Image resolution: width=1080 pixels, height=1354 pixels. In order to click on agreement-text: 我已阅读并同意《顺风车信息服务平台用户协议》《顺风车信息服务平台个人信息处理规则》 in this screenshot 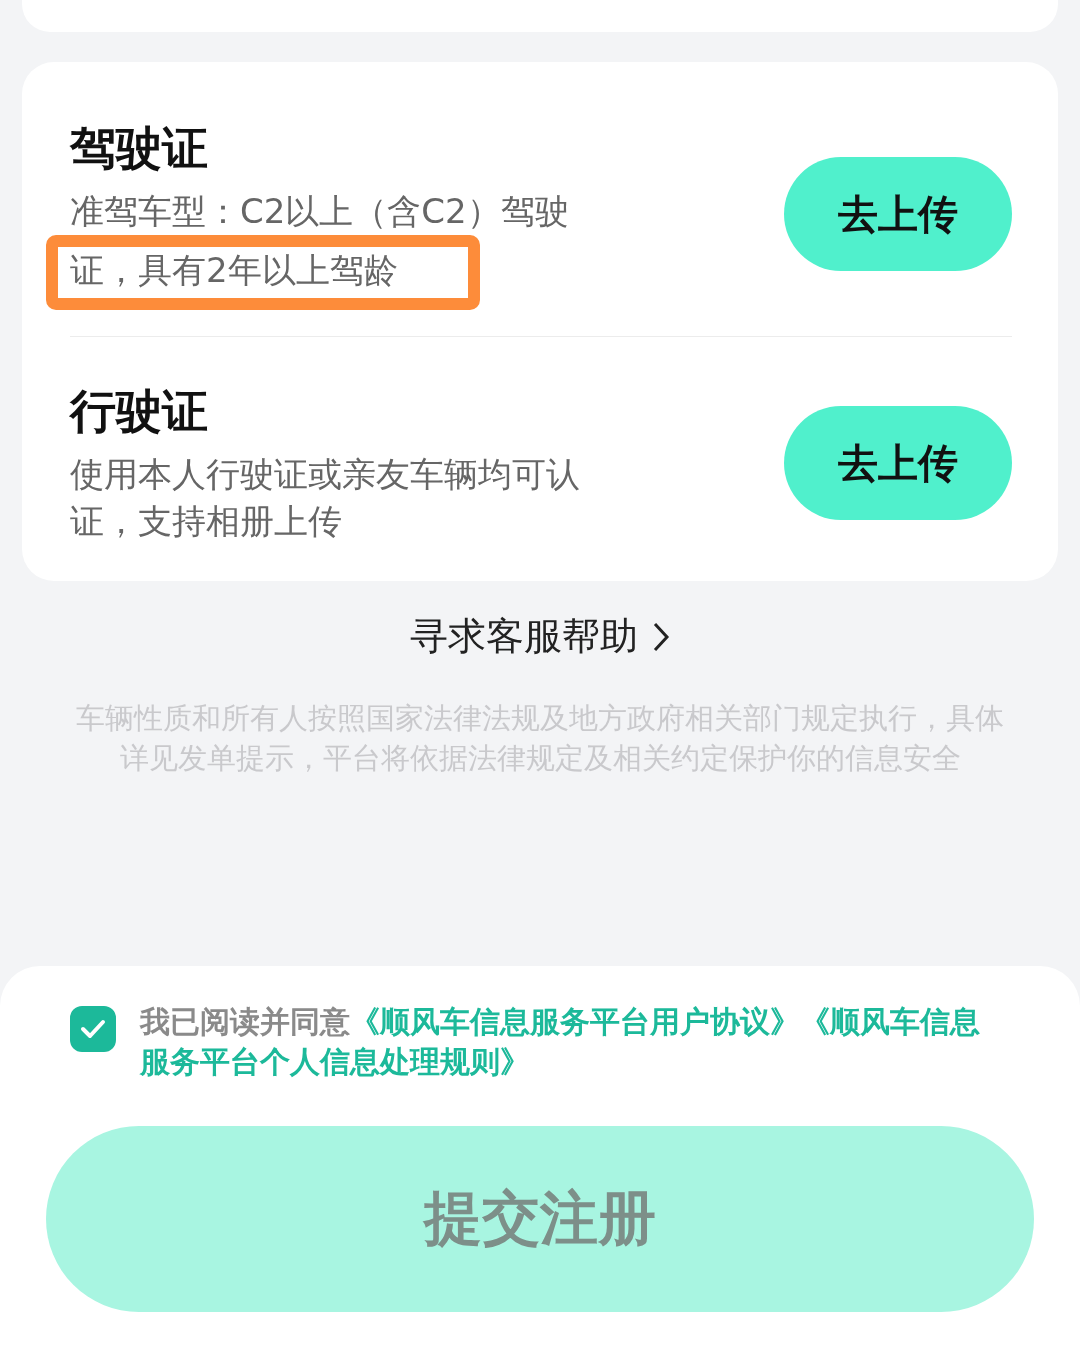, I will do `click(560, 1042)`.